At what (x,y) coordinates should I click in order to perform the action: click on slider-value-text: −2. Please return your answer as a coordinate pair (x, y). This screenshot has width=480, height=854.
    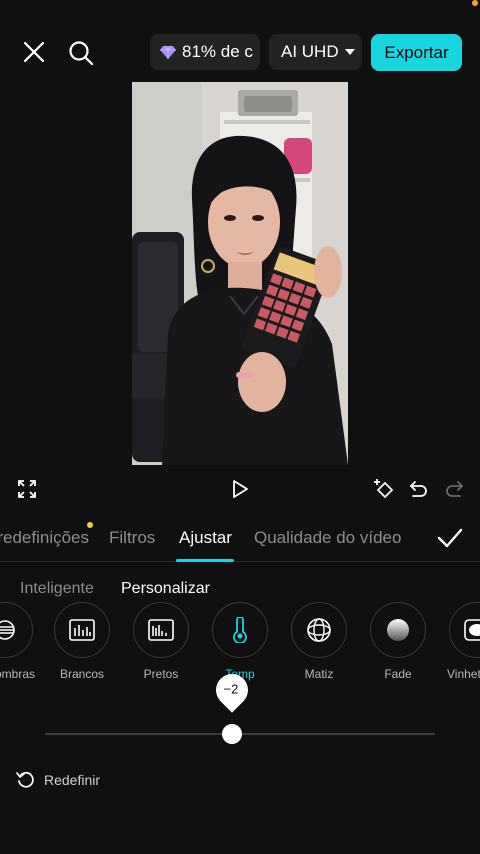
    Looking at the image, I should click on (231, 689).